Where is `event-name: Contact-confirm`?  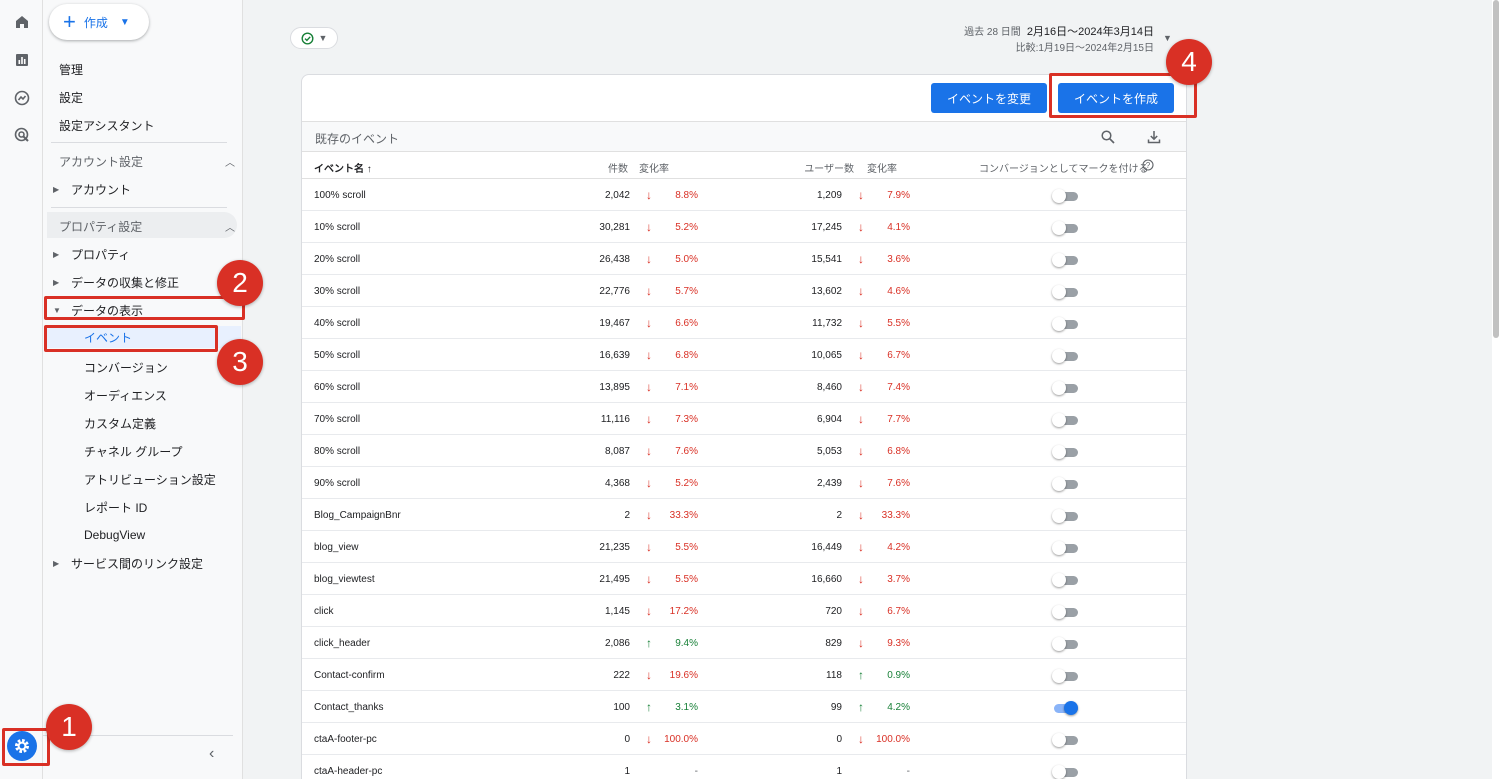 event-name: Contact-confirm is located at coordinates (349, 675).